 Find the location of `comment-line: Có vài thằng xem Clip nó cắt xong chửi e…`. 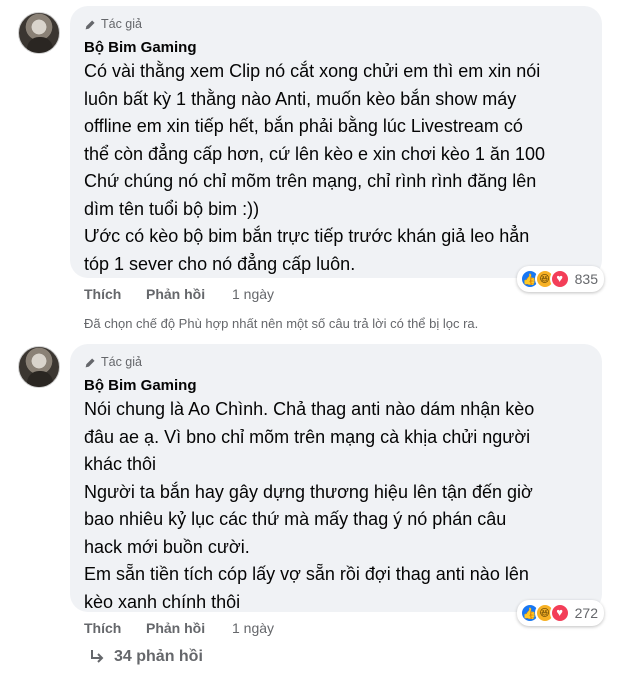

comment-line: Có vài thằng xem Clip nó cắt xong chửi e… is located at coordinates (312, 71).